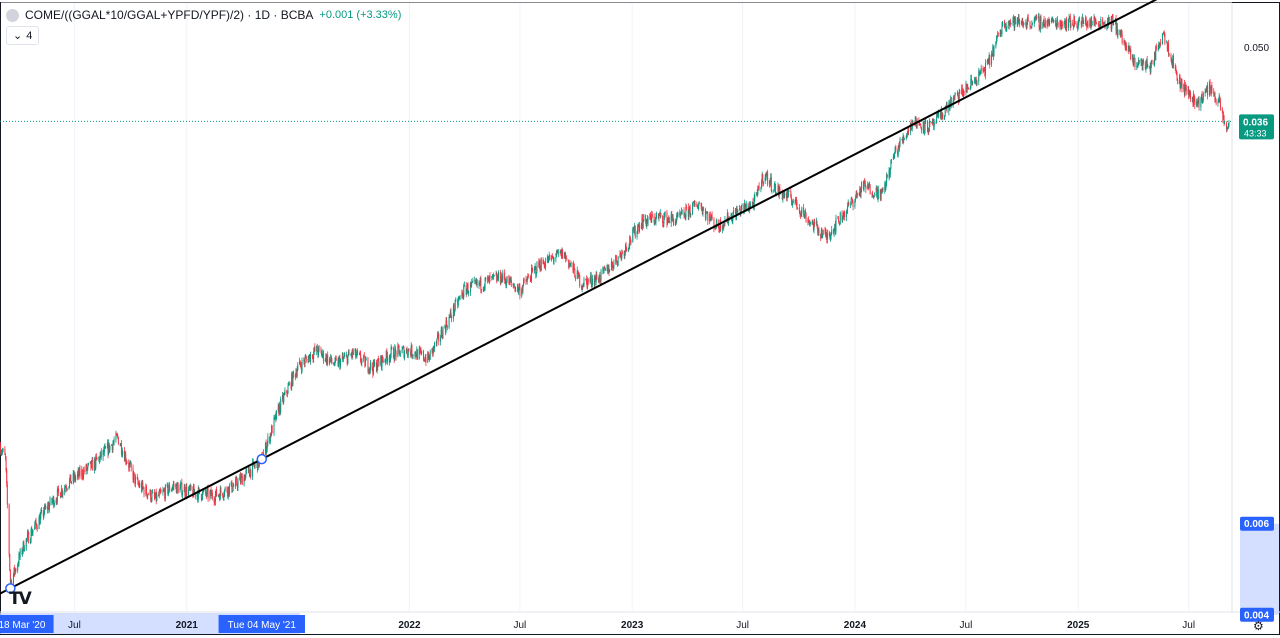 This screenshot has height=638, width=1280. I want to click on tradingview-logo-icon: TV, so click(20, 599).